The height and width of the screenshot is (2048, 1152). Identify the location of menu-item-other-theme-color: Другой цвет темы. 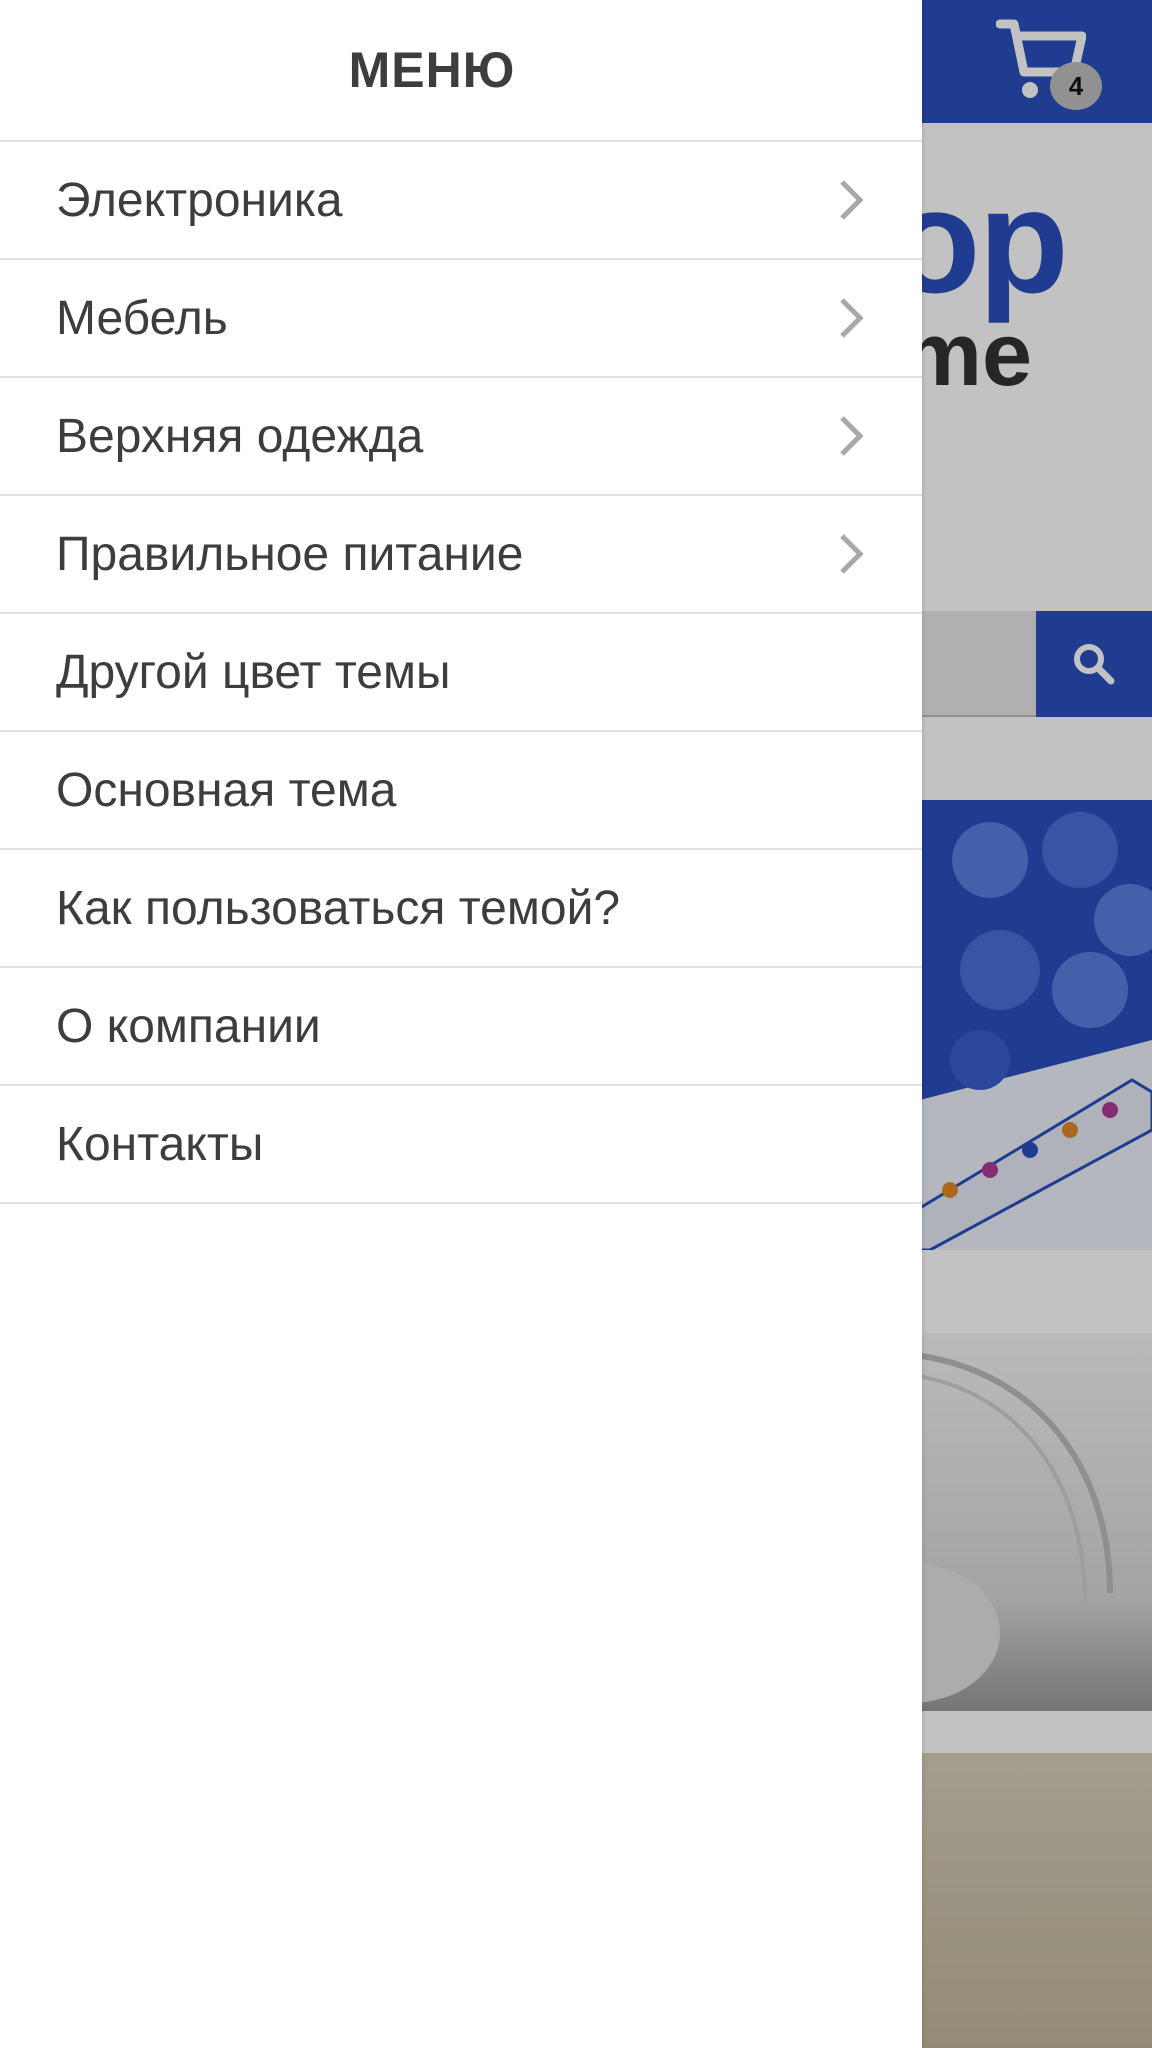
(461, 673).